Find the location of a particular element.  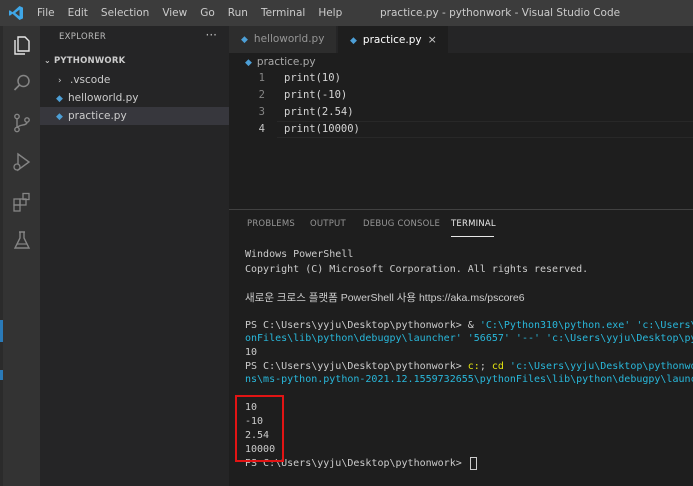

tab-terminal: TERMINAL is located at coordinates (473, 224).